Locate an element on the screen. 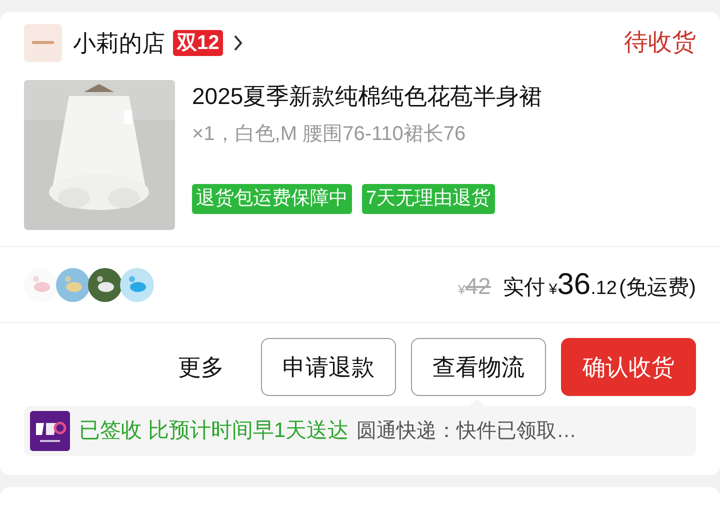  service-tag: 退货包运费保障中 is located at coordinates (272, 199).